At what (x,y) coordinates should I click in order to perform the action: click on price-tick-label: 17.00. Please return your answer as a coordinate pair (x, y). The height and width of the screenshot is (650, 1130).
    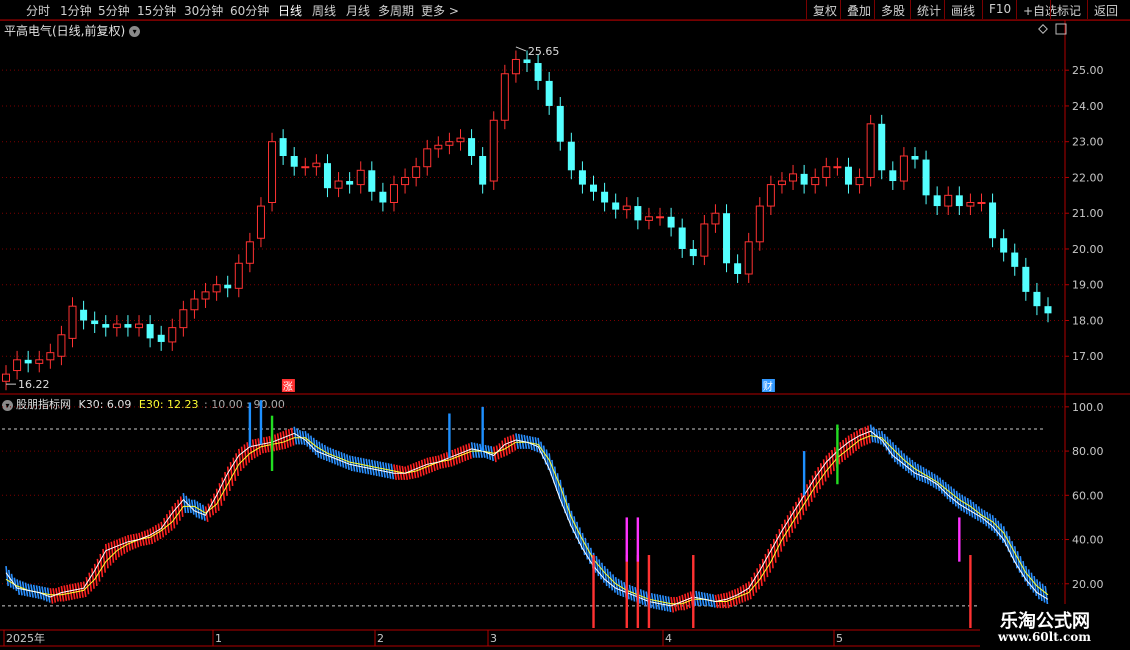
    Looking at the image, I should click on (1088, 356).